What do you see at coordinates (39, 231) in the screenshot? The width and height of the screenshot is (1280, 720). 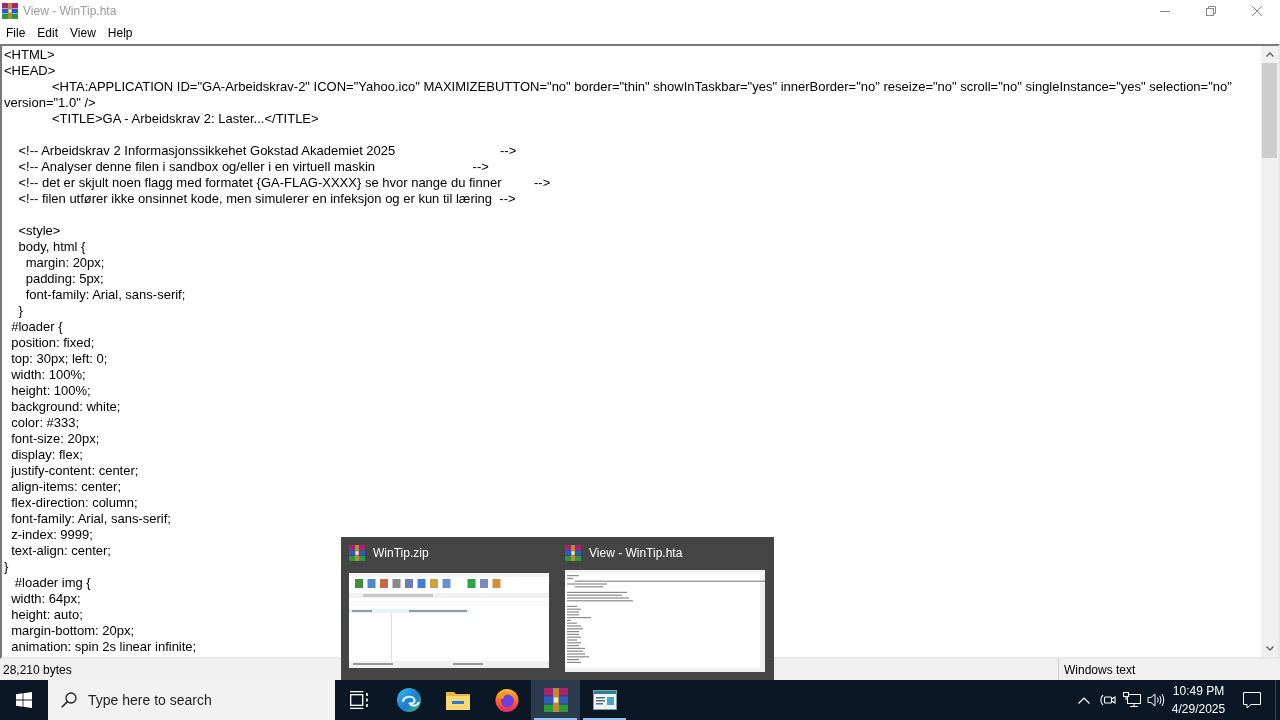 I see `code-line: <style>` at bounding box center [39, 231].